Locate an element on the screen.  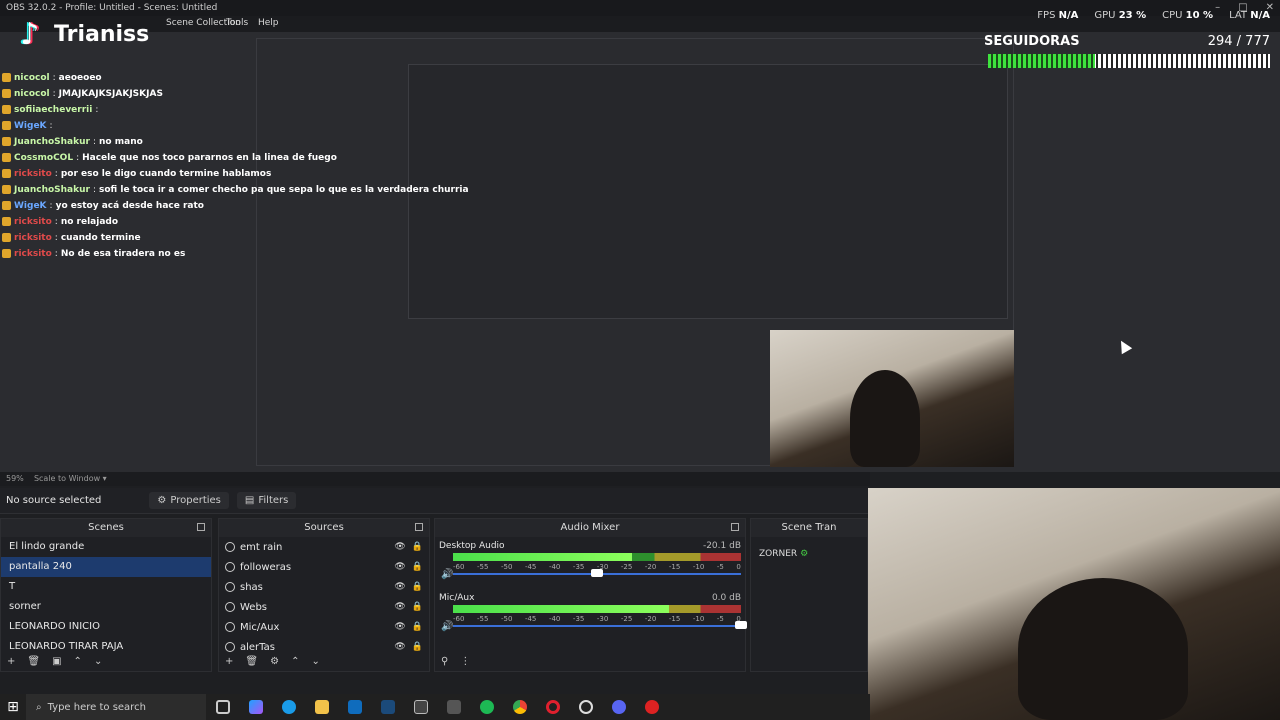
menu-tools: Tools is located at coordinates (237, 23).